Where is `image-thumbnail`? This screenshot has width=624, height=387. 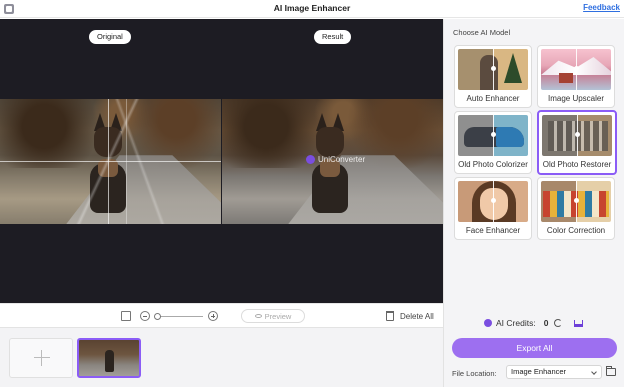 image-thumbnail is located at coordinates (109, 358).